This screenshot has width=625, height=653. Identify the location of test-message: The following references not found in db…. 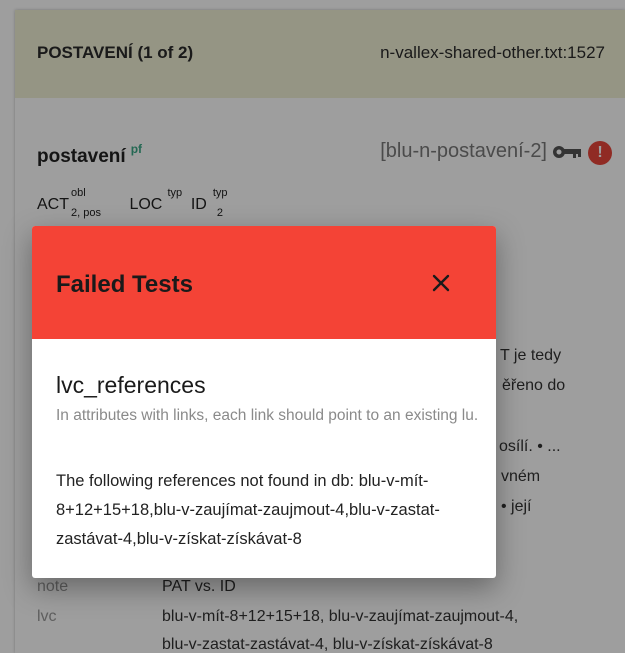
(248, 510).